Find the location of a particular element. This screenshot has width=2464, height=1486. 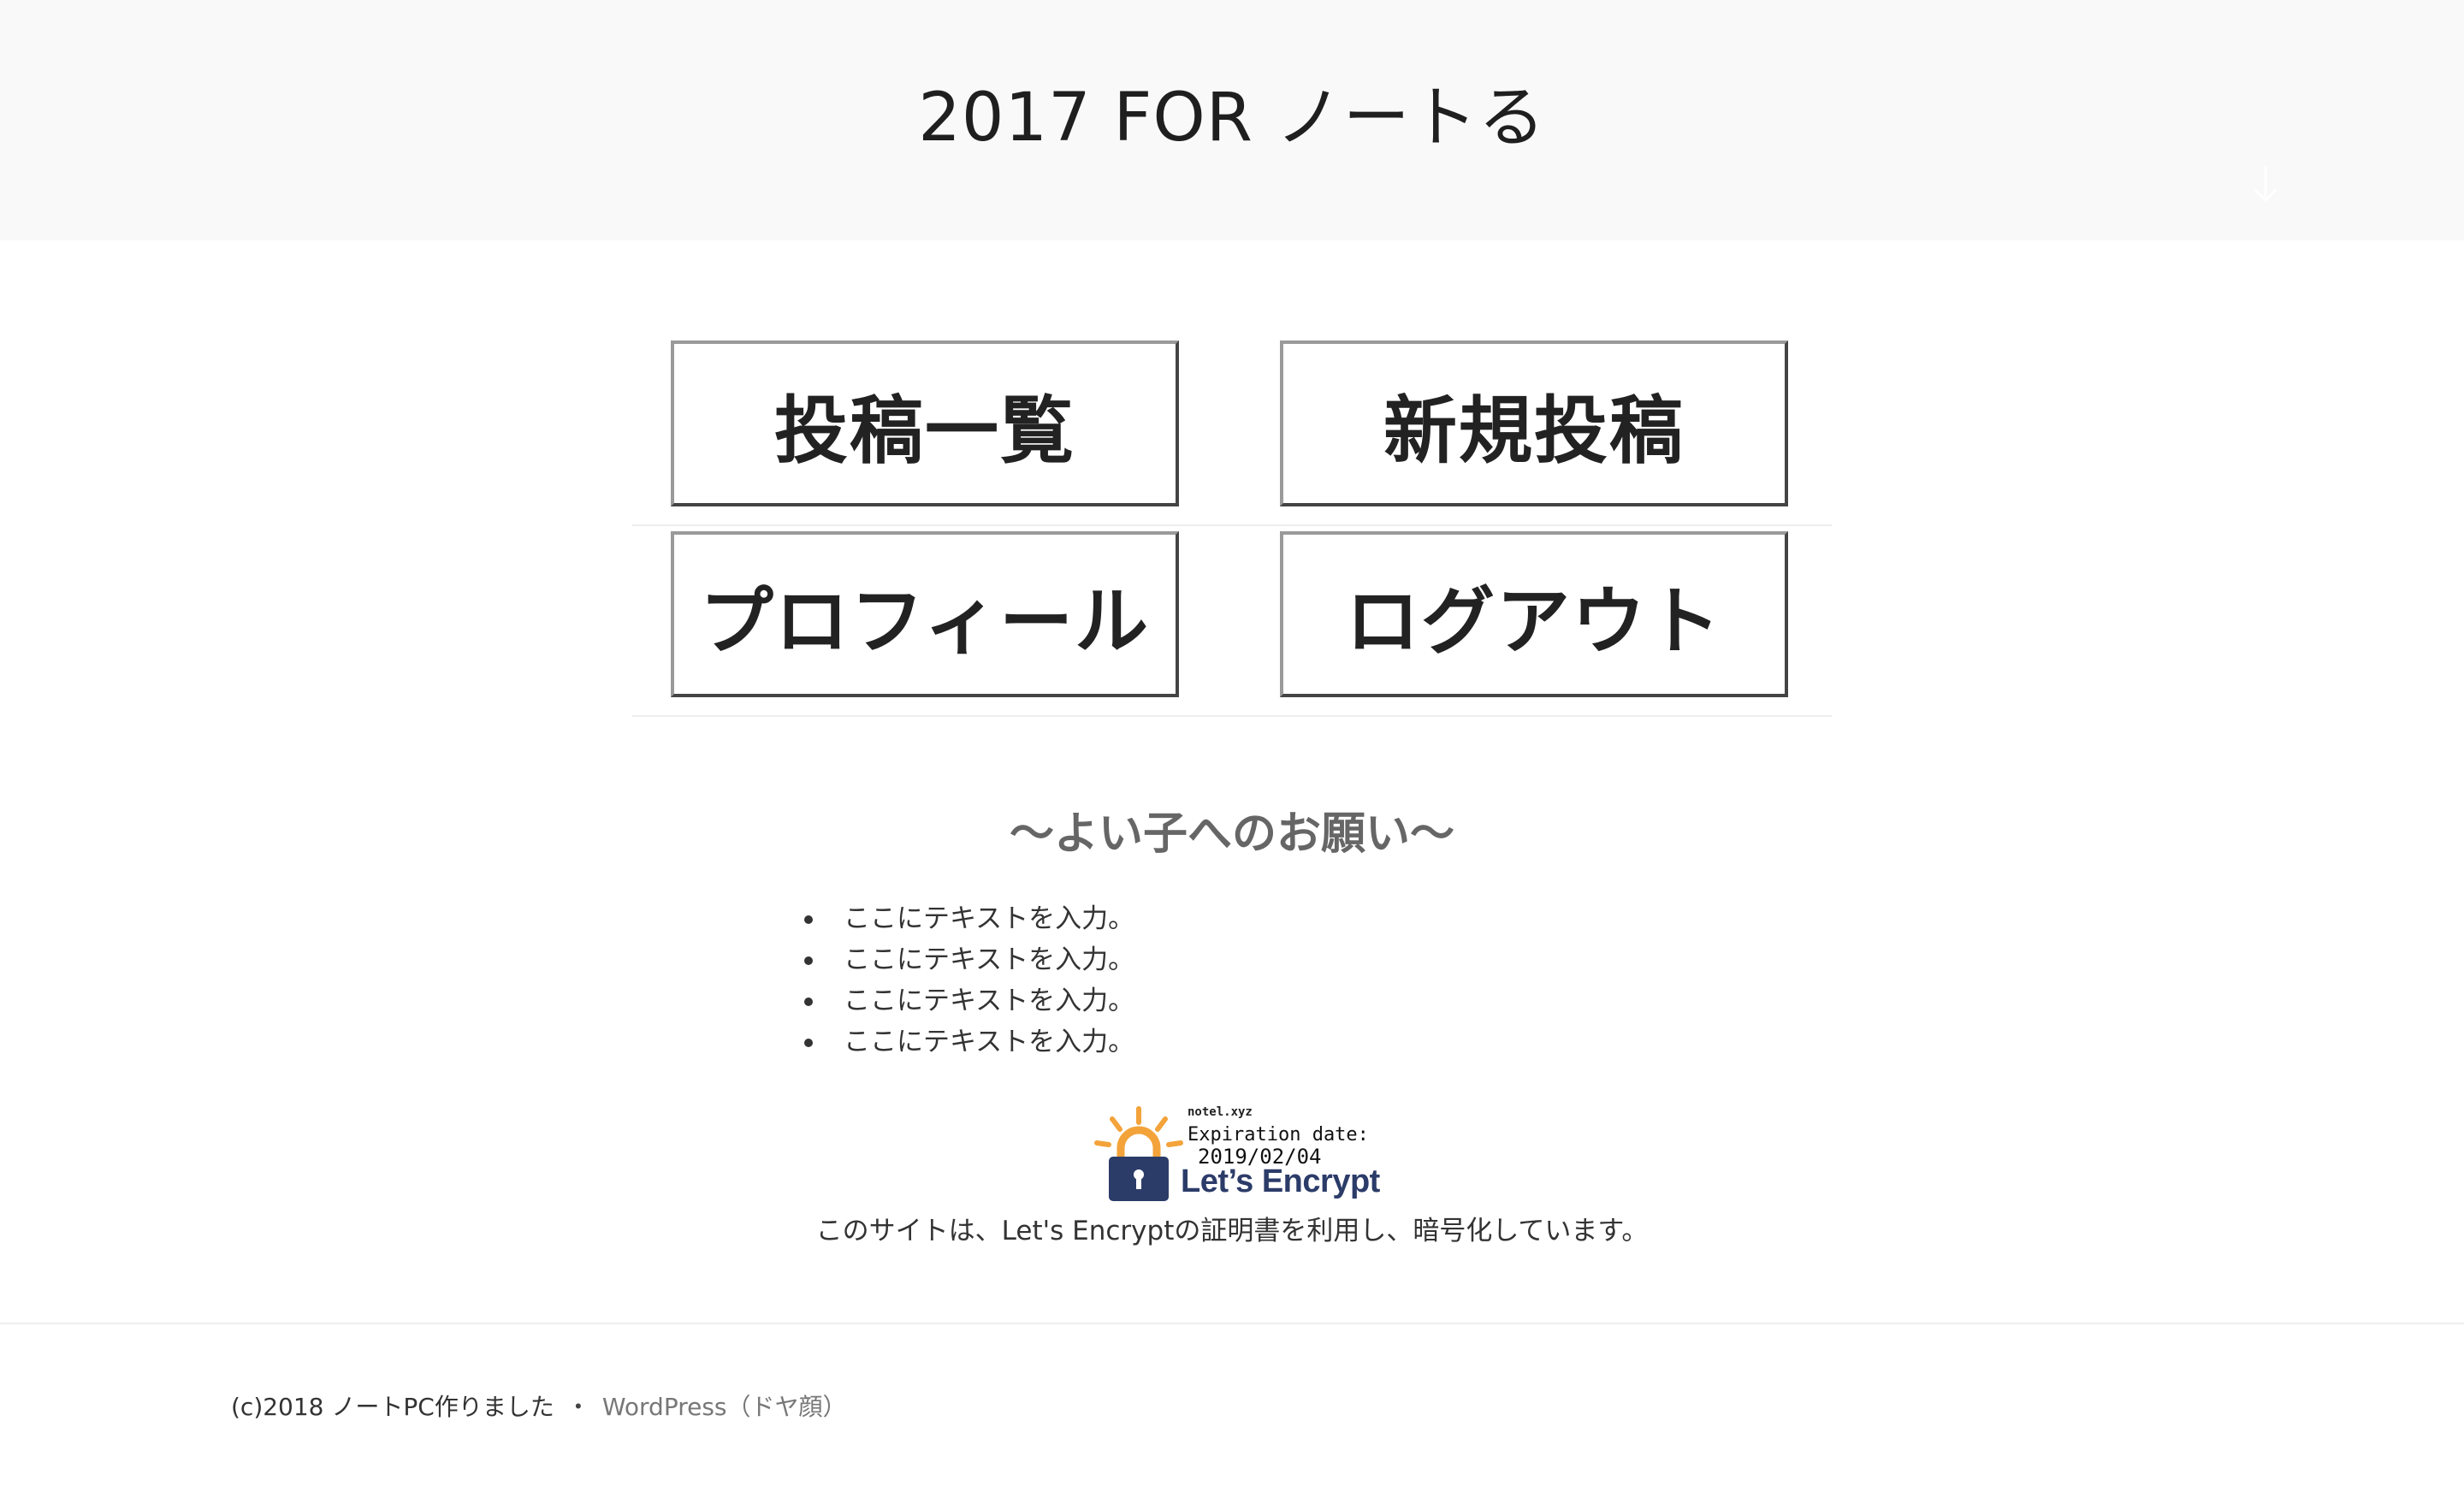

post-list-button: 投稿一覧 is located at coordinates (925, 423).